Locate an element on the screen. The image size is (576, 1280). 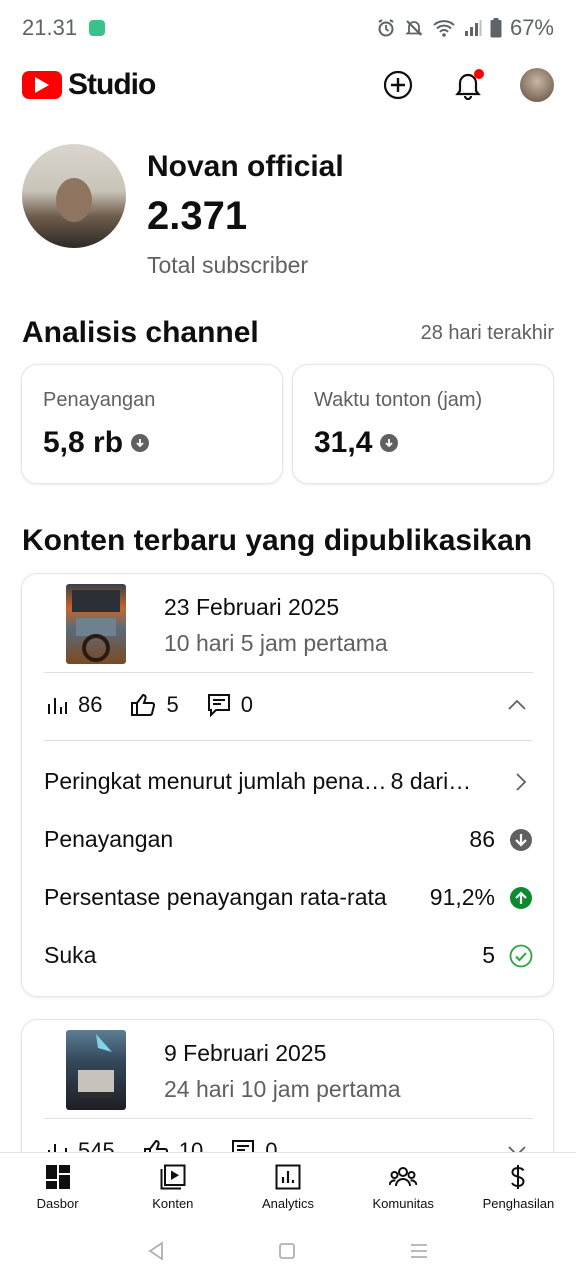
system-navigation is located at coordinates (288, 1251).